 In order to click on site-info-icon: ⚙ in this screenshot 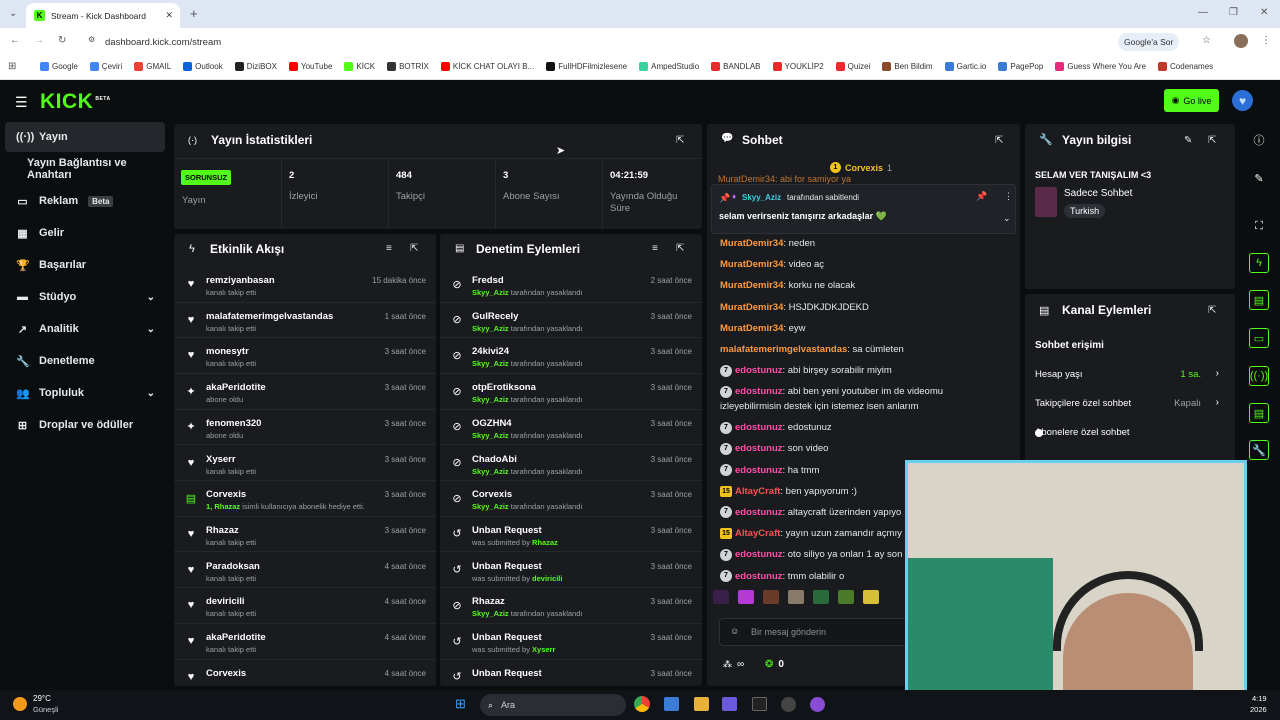, I will do `click(91, 39)`.